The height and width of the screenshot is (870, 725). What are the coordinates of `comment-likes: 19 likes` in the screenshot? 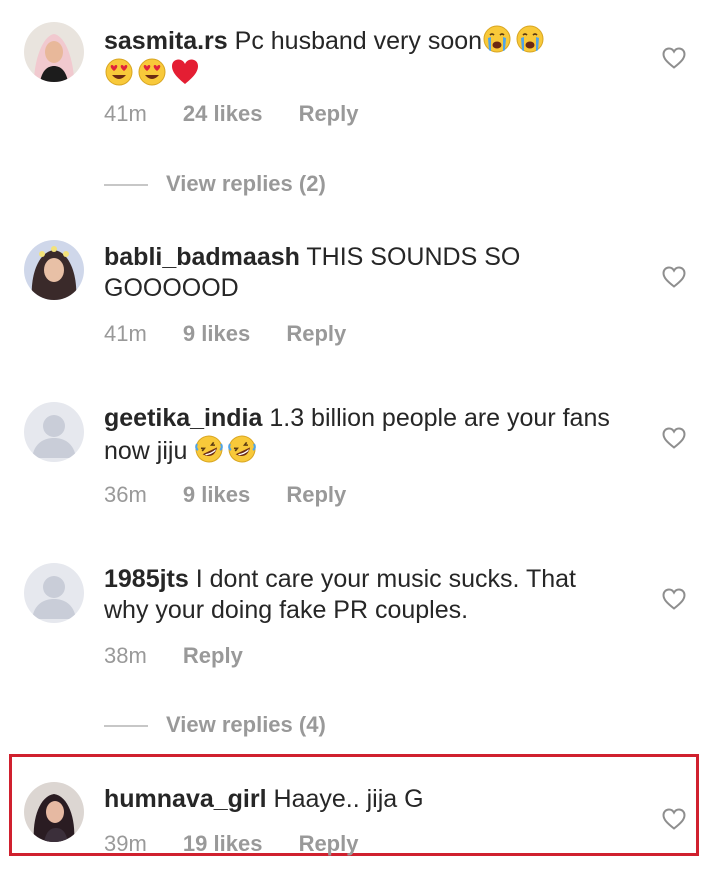 It's located at (223, 843).